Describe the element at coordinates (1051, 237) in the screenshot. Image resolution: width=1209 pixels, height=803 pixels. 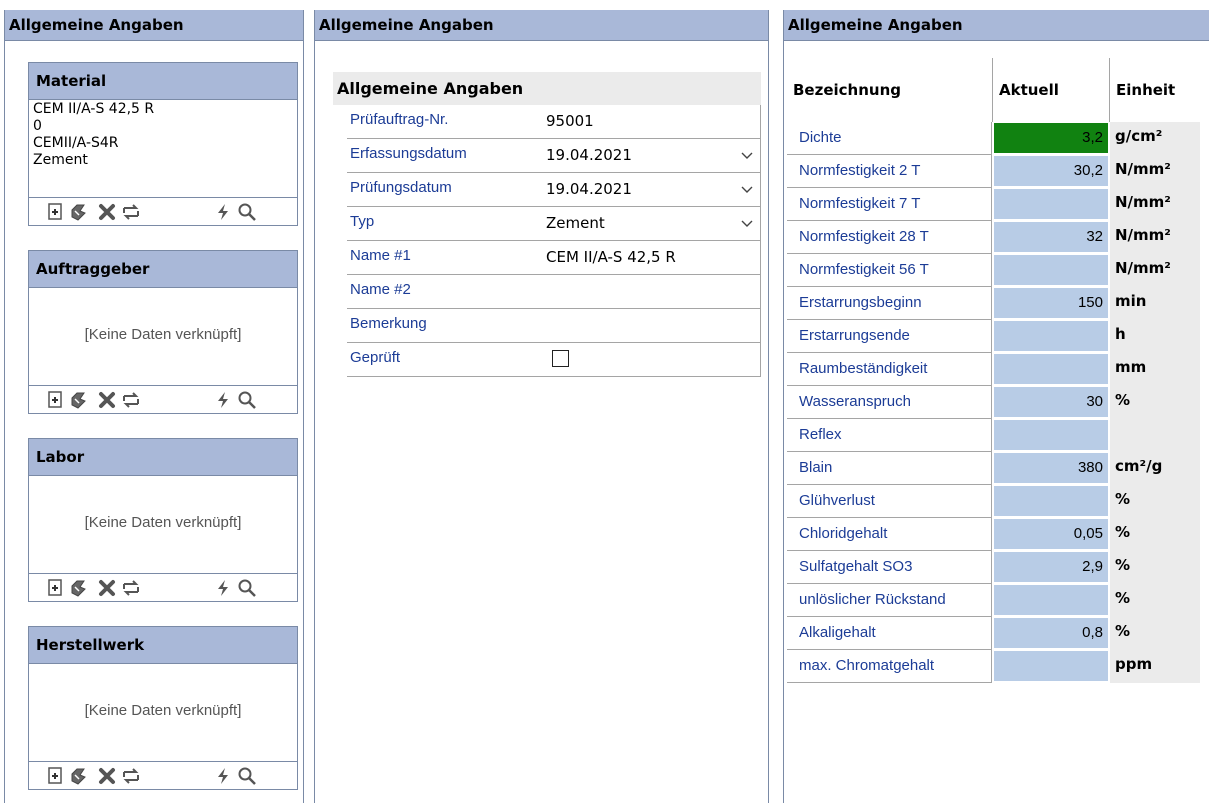
I see `cell-aktuell: 32` at that location.